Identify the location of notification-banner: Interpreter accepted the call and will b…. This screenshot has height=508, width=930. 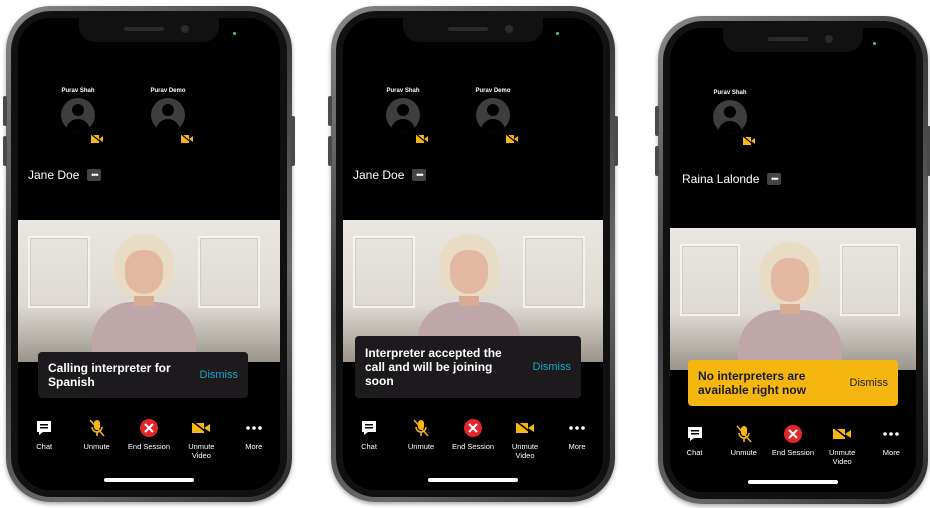
(468, 367).